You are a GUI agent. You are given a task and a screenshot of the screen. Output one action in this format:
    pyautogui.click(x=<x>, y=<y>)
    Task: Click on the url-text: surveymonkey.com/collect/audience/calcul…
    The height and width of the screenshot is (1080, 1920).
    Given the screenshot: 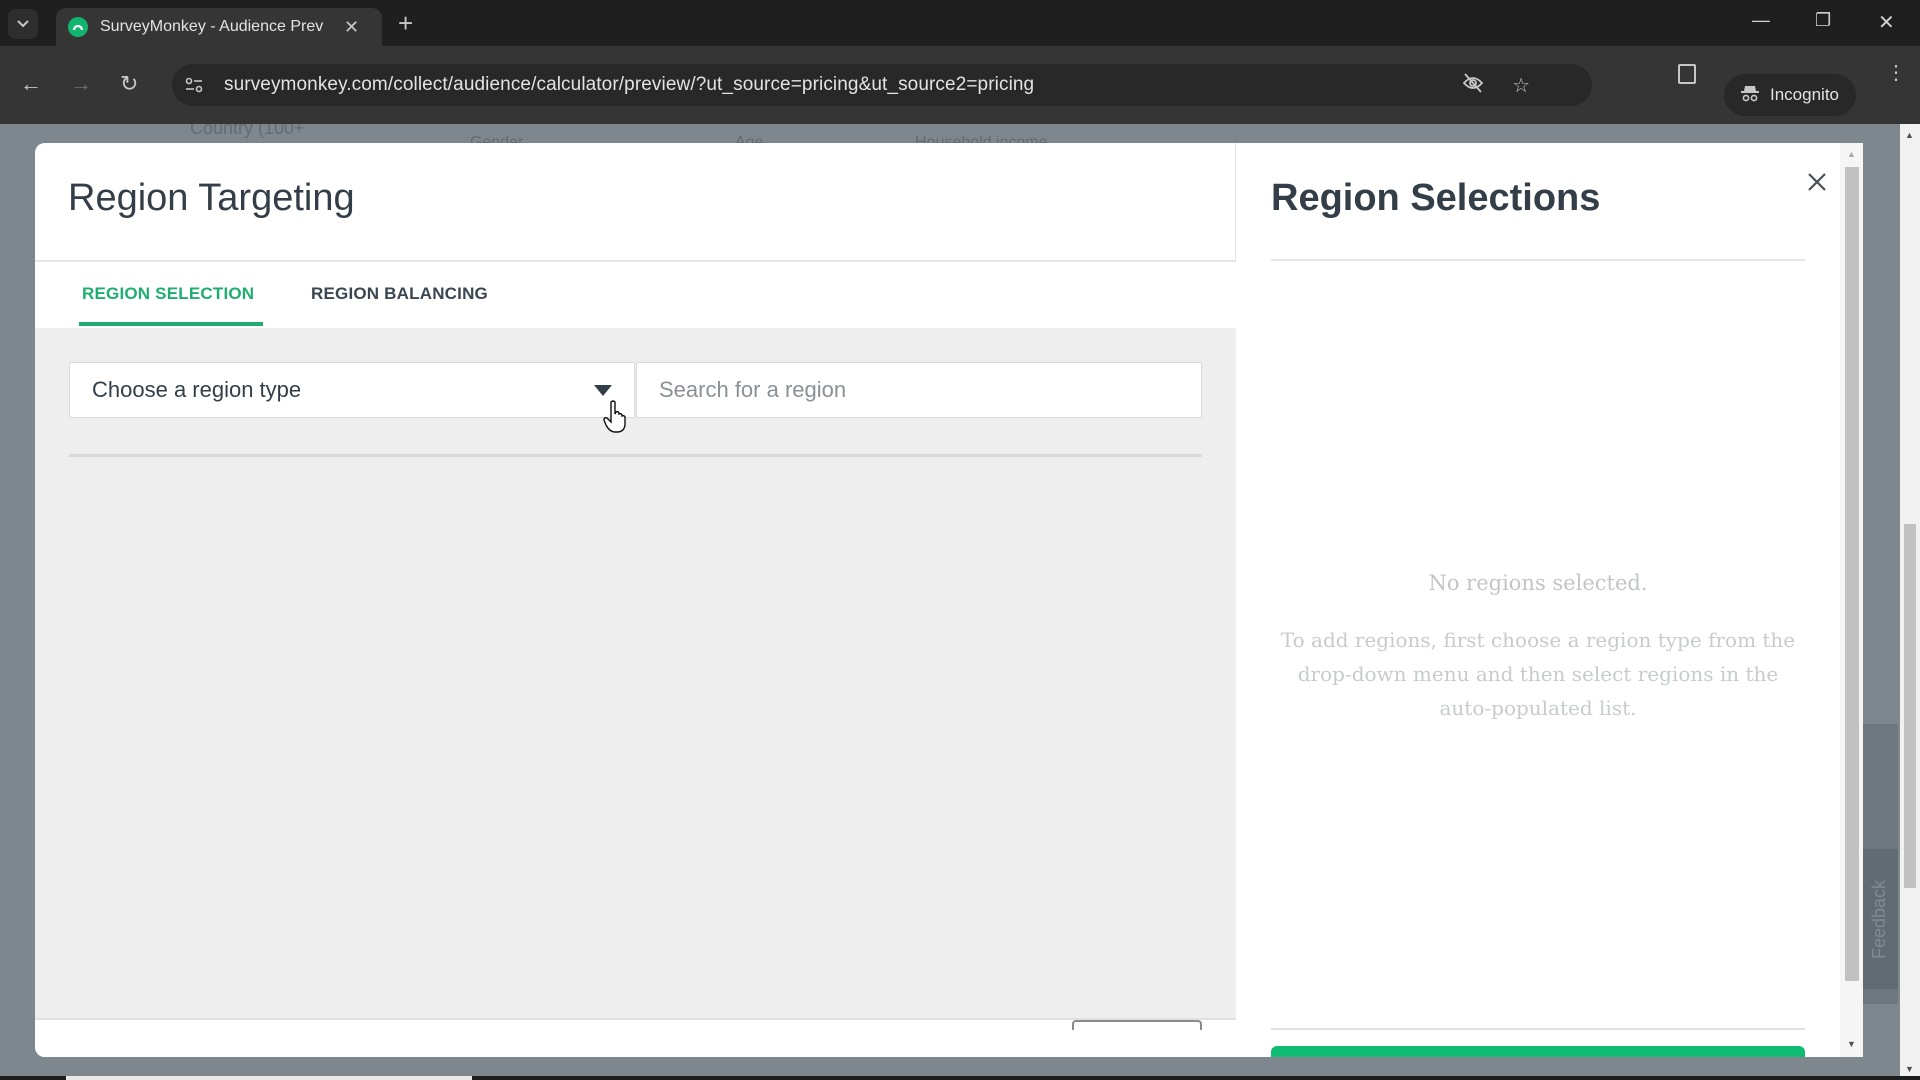 What is the action you would take?
    pyautogui.click(x=629, y=85)
    